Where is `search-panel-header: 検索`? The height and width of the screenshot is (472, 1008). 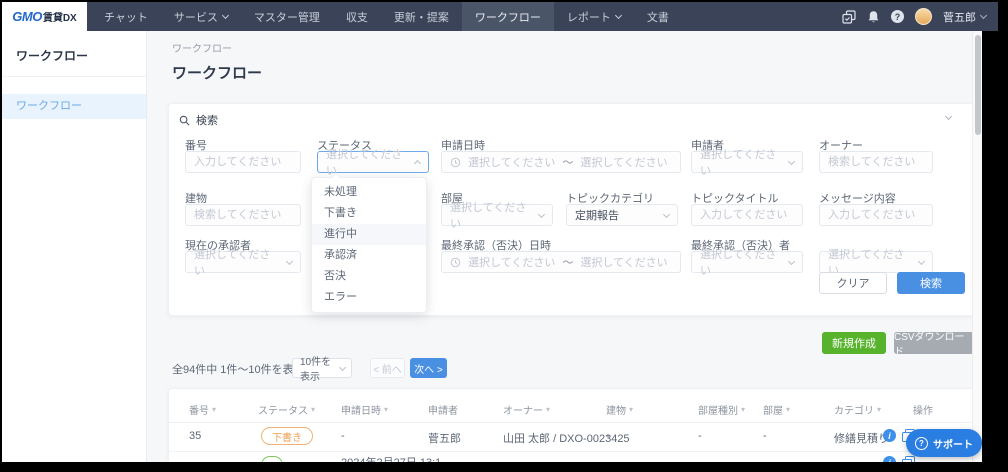
search-panel-header: 検索 is located at coordinates (198, 120).